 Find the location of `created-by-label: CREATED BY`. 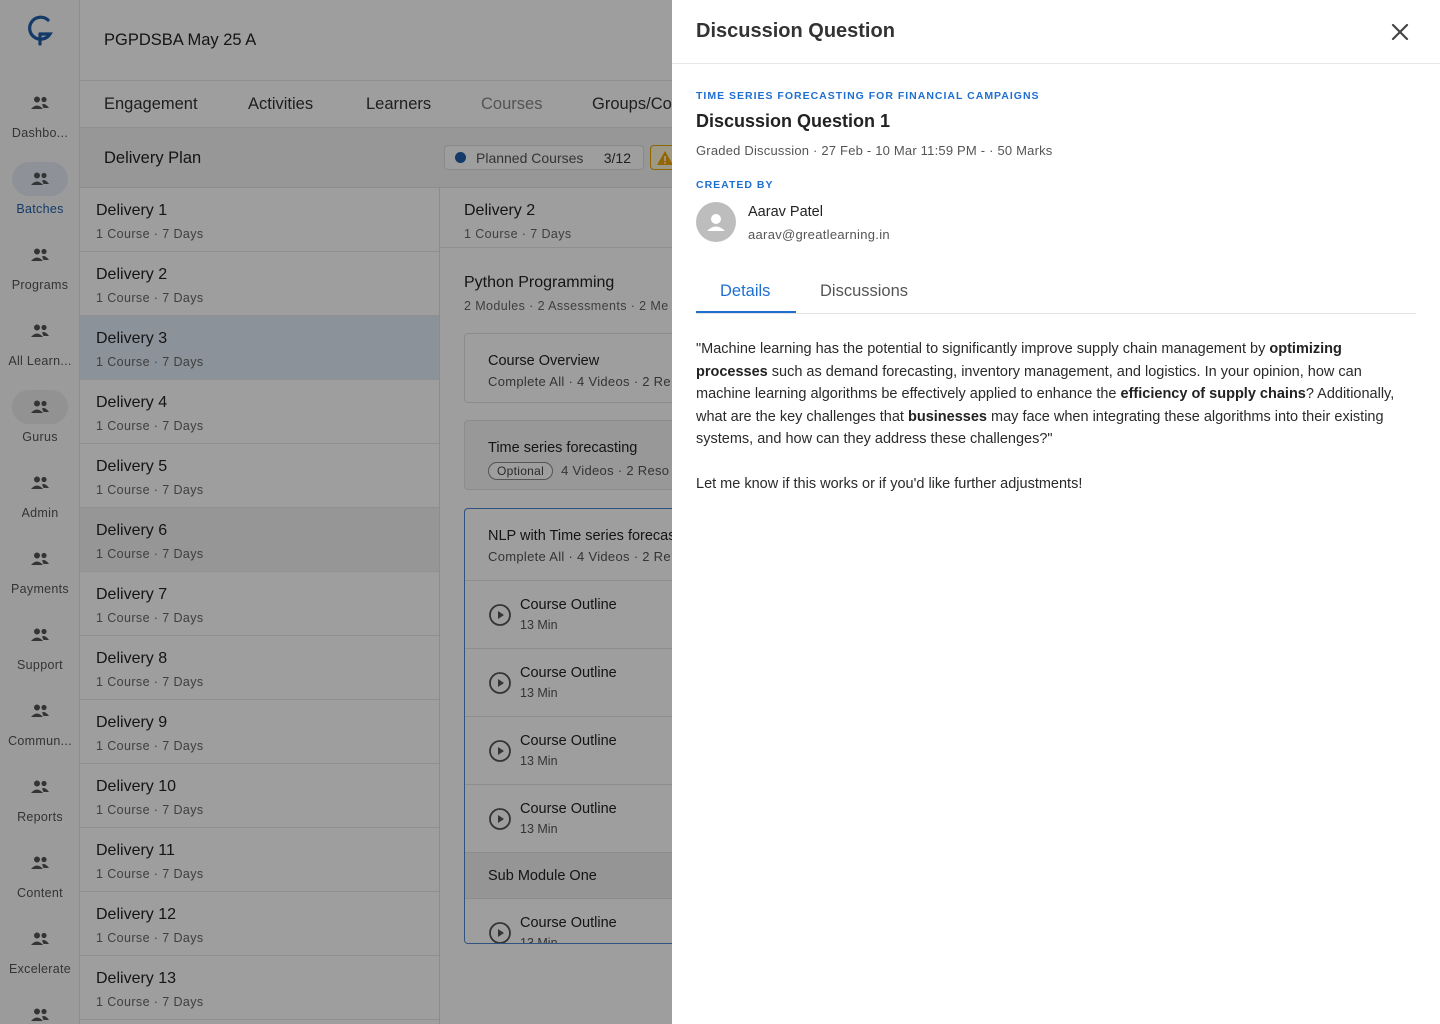

created-by-label: CREATED BY is located at coordinates (735, 185).